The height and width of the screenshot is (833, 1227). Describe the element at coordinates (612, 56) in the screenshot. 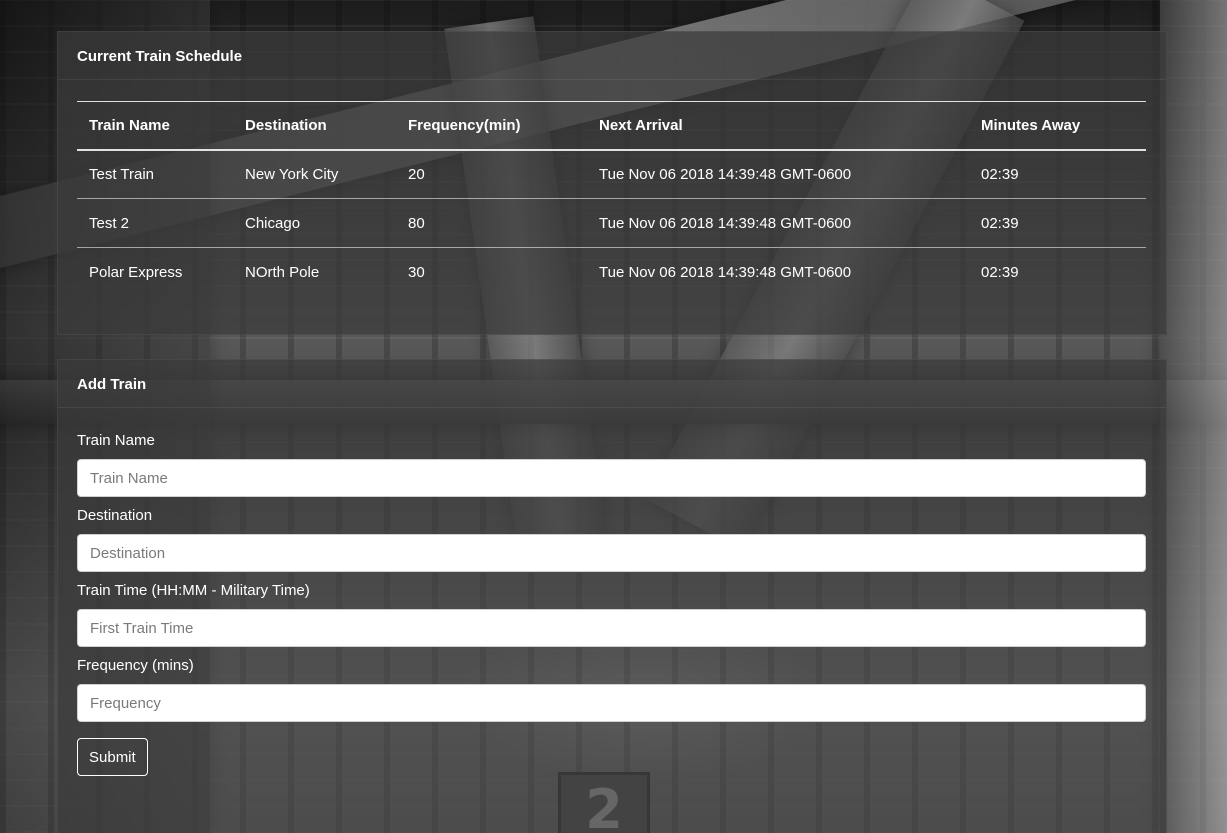

I see `schedule-card-title: Current Train Schedule` at that location.